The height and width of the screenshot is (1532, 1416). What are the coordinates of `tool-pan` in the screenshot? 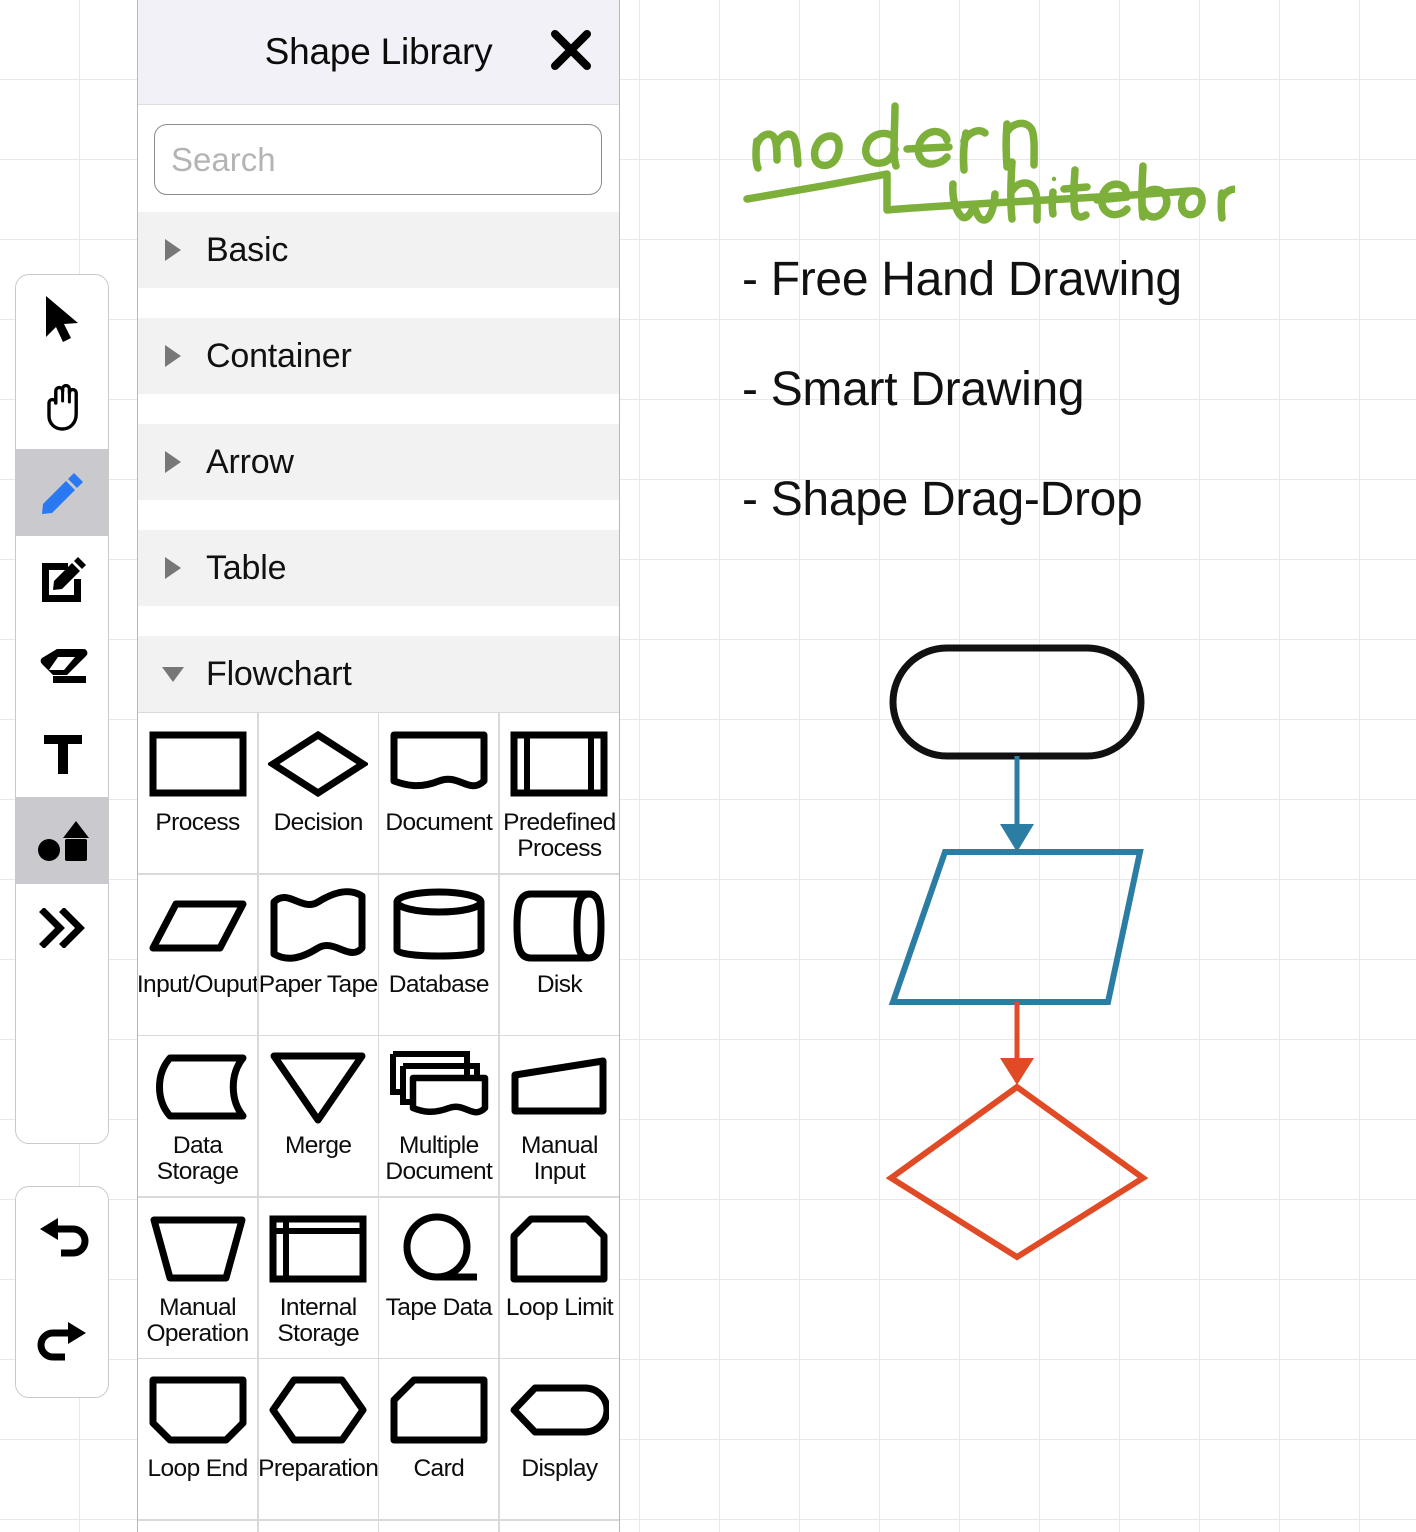 It's located at (62, 405).